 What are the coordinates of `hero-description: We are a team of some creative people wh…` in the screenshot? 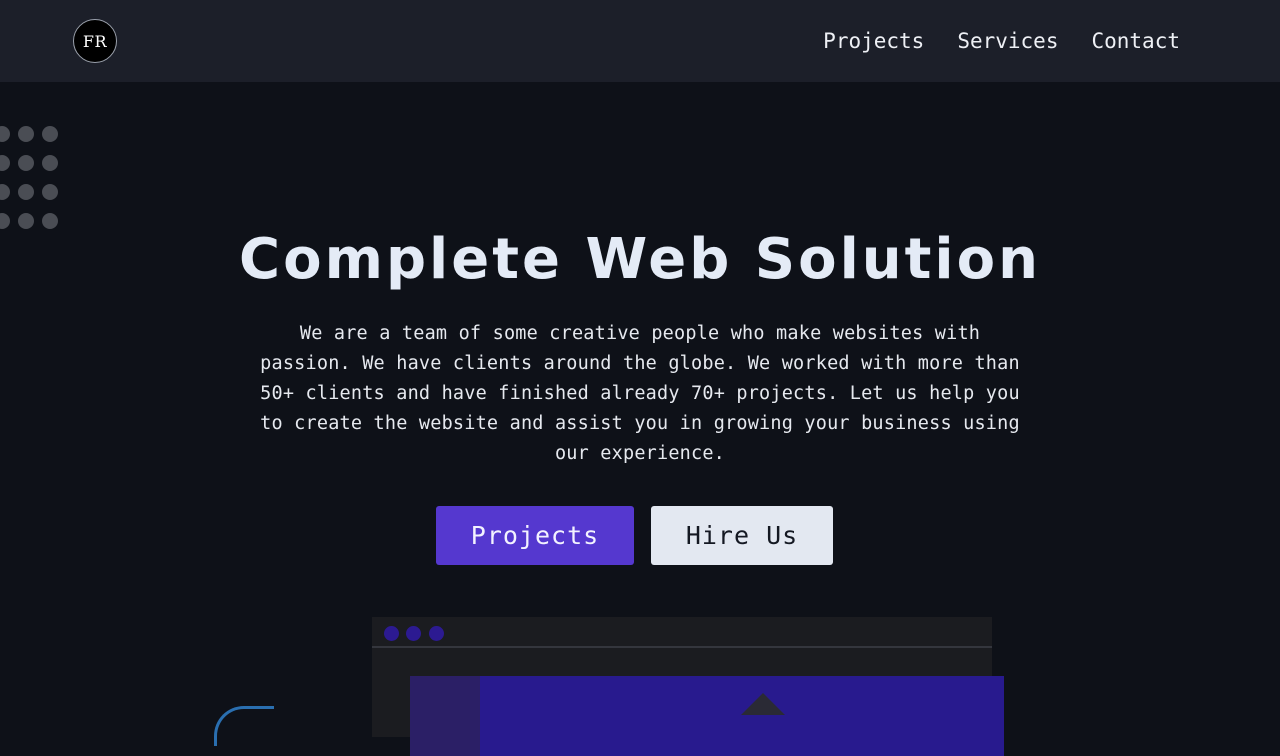 It's located at (640, 393).